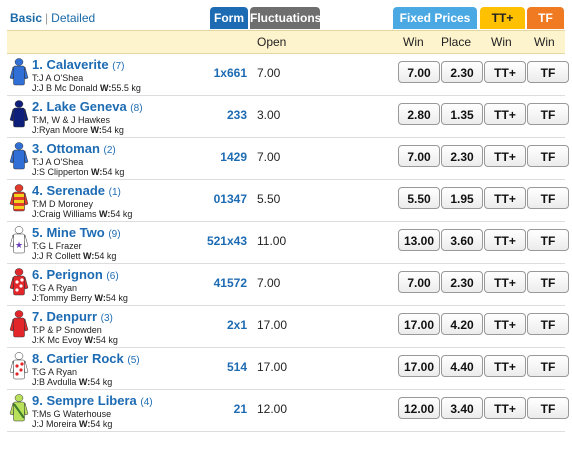  What do you see at coordinates (209, 73) in the screenshot?
I see `form-link: 1x661` at bounding box center [209, 73].